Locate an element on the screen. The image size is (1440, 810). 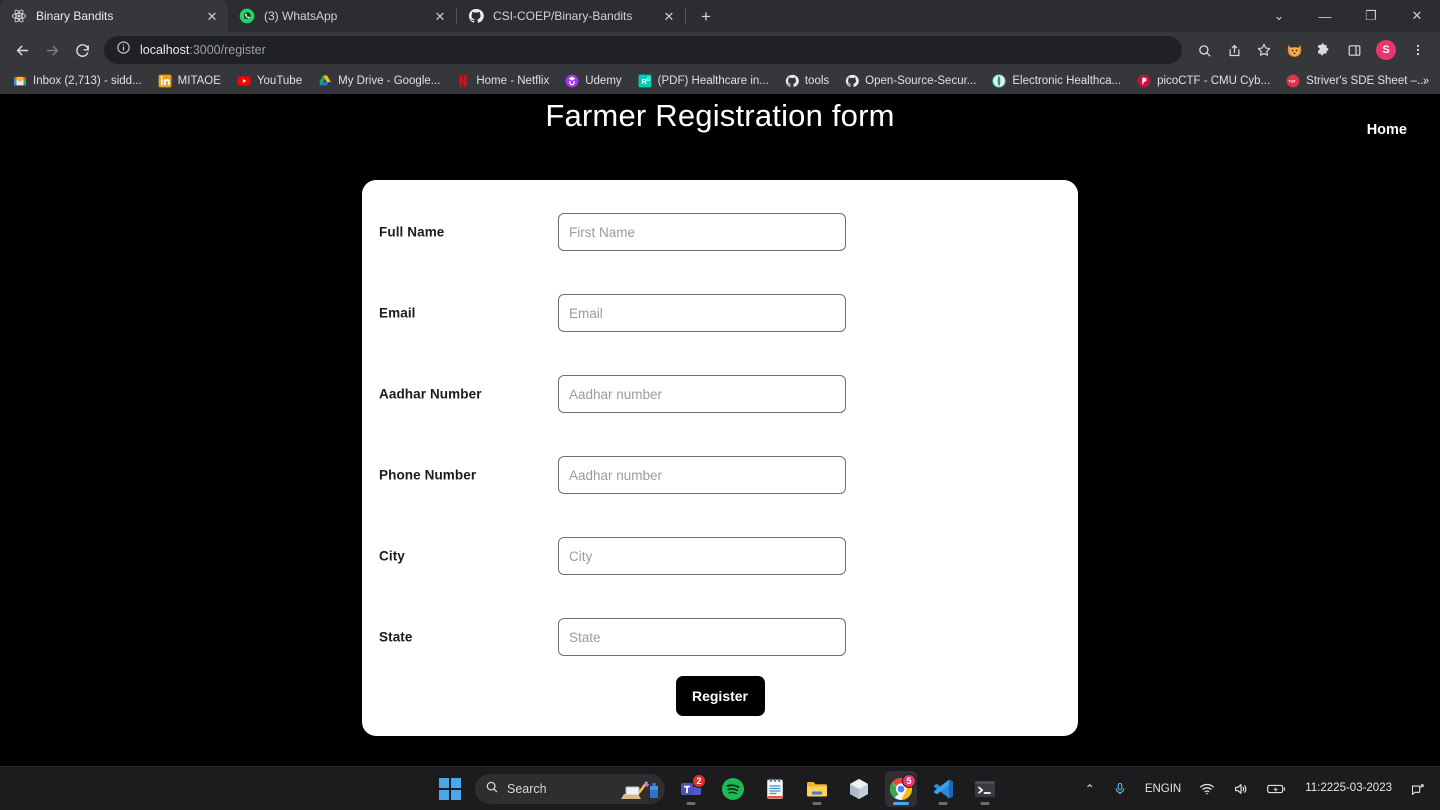
vs-code-icon is located at coordinates (943, 789).